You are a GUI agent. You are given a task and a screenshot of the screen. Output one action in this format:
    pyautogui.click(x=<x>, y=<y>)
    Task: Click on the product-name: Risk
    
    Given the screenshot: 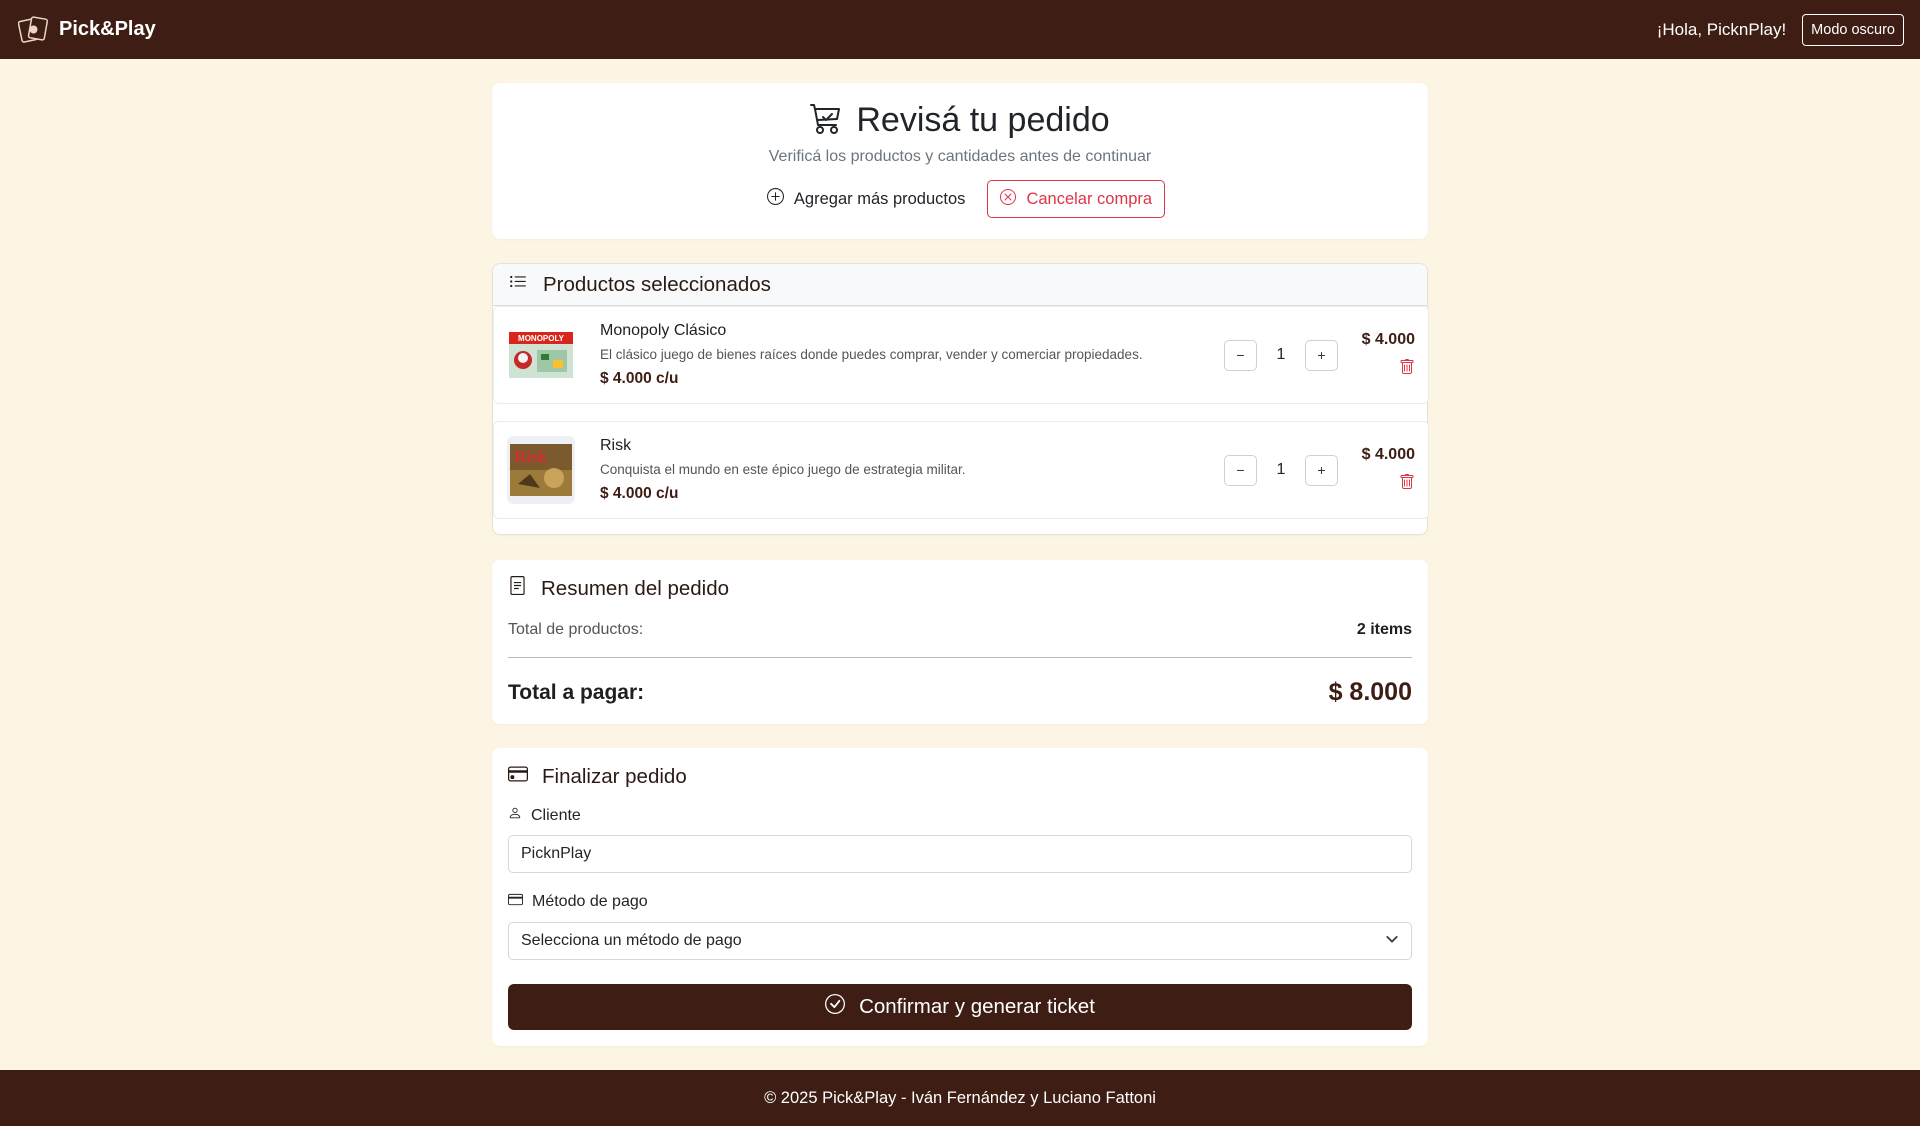 What is the action you would take?
    pyautogui.click(x=616, y=445)
    